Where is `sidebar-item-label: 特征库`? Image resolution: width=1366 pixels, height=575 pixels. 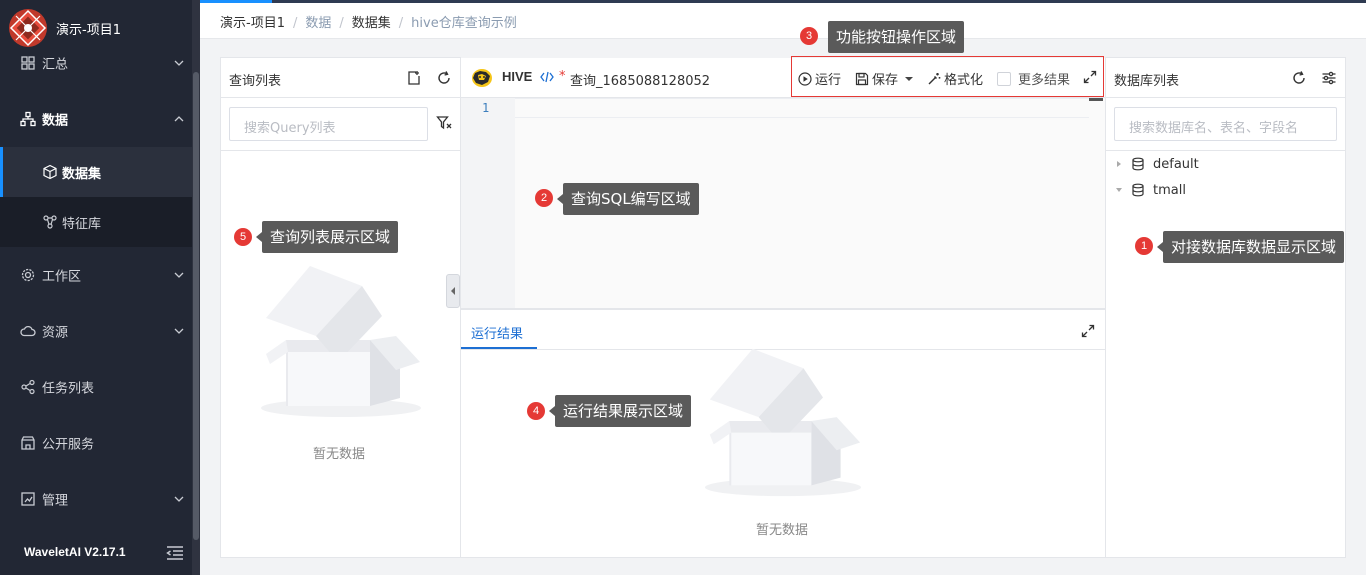
sidebar-item-label: 特征库 is located at coordinates (82, 224).